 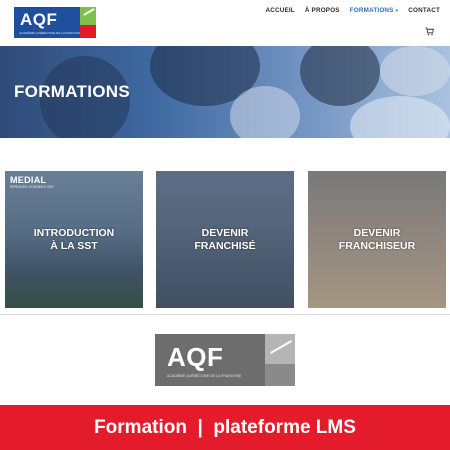 I want to click on nav-item-formations: FORMATIONS ▾, so click(x=374, y=10).